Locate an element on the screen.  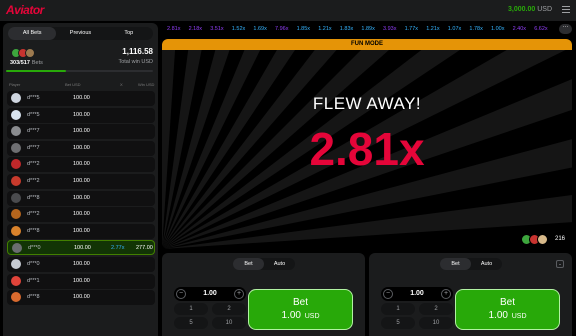
history-multiplier: 7.96x is located at coordinates (281, 29).